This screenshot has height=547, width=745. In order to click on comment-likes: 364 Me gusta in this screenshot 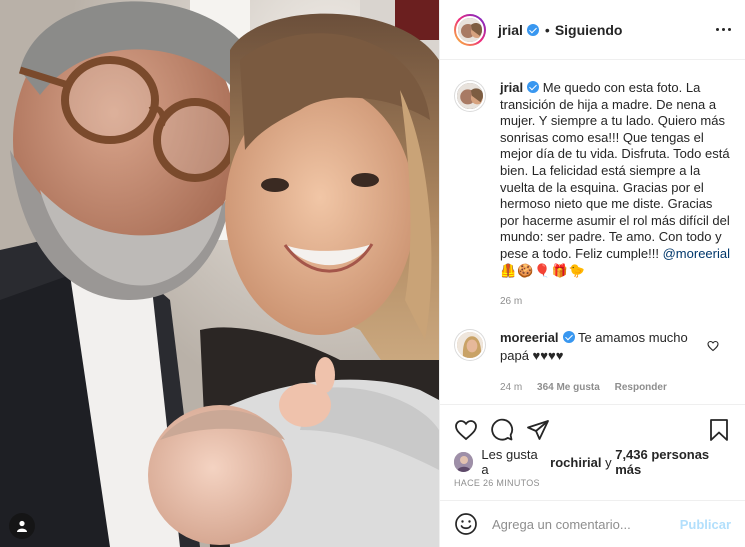, I will do `click(568, 387)`.